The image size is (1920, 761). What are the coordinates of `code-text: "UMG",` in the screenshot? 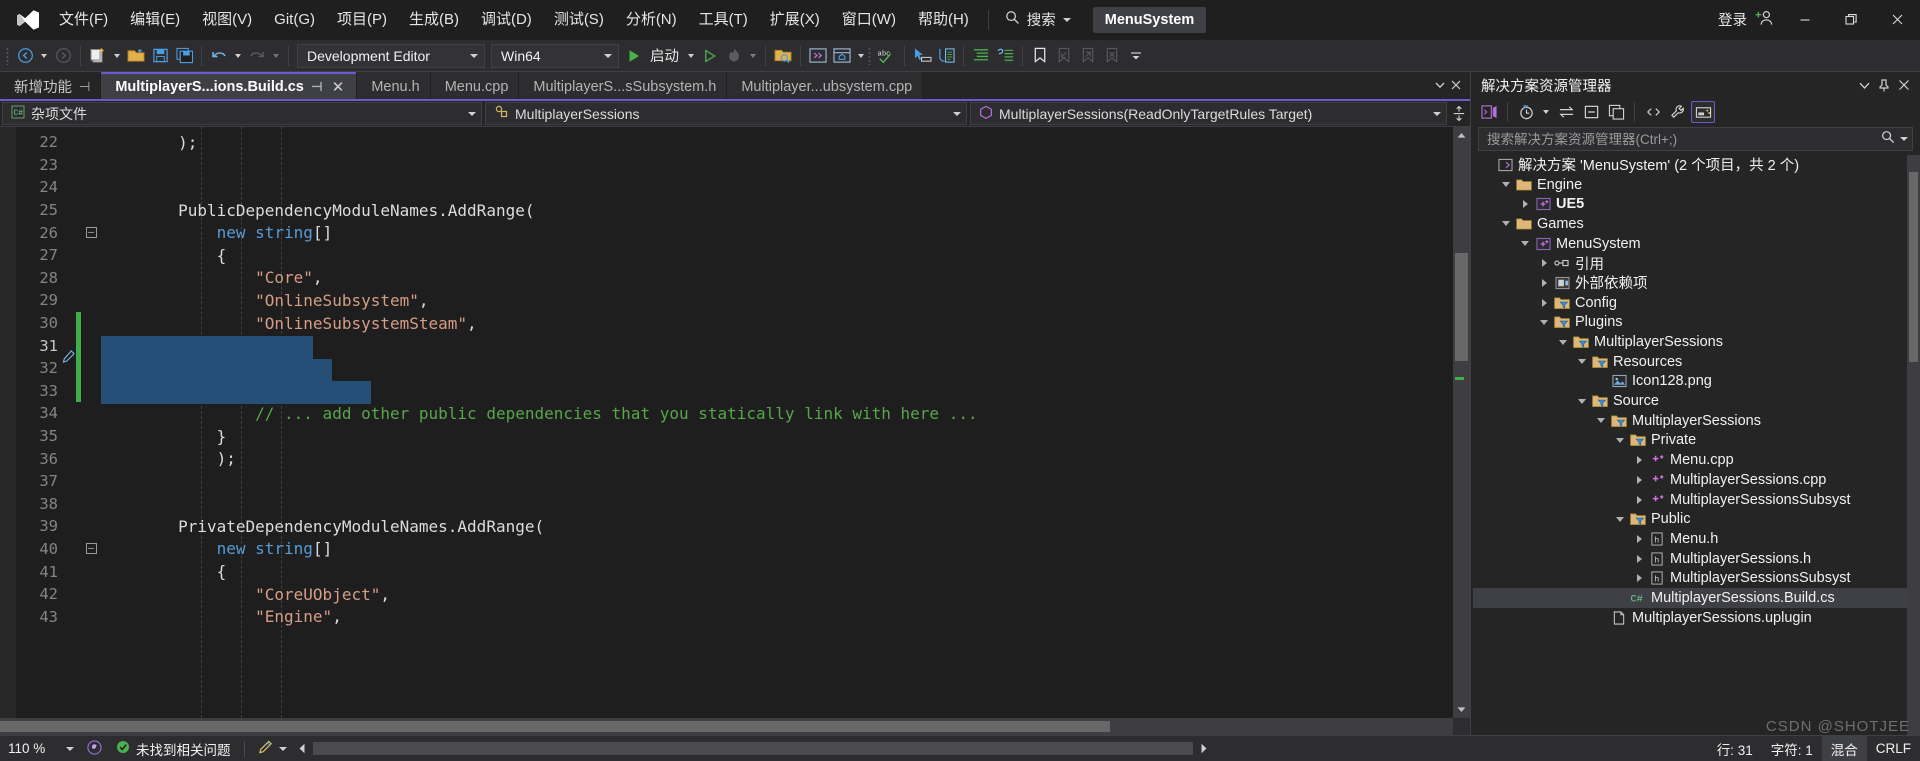 It's located at (207, 347).